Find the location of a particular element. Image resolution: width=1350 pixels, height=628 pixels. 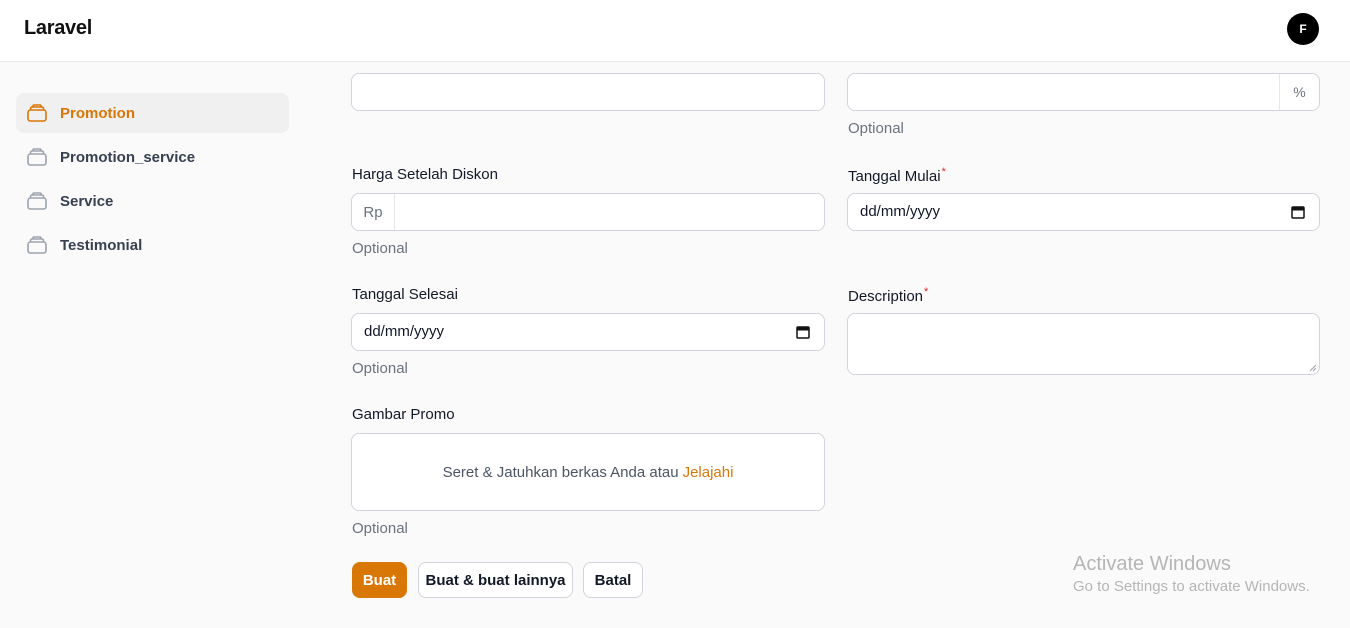

top-left-input is located at coordinates (588, 92).